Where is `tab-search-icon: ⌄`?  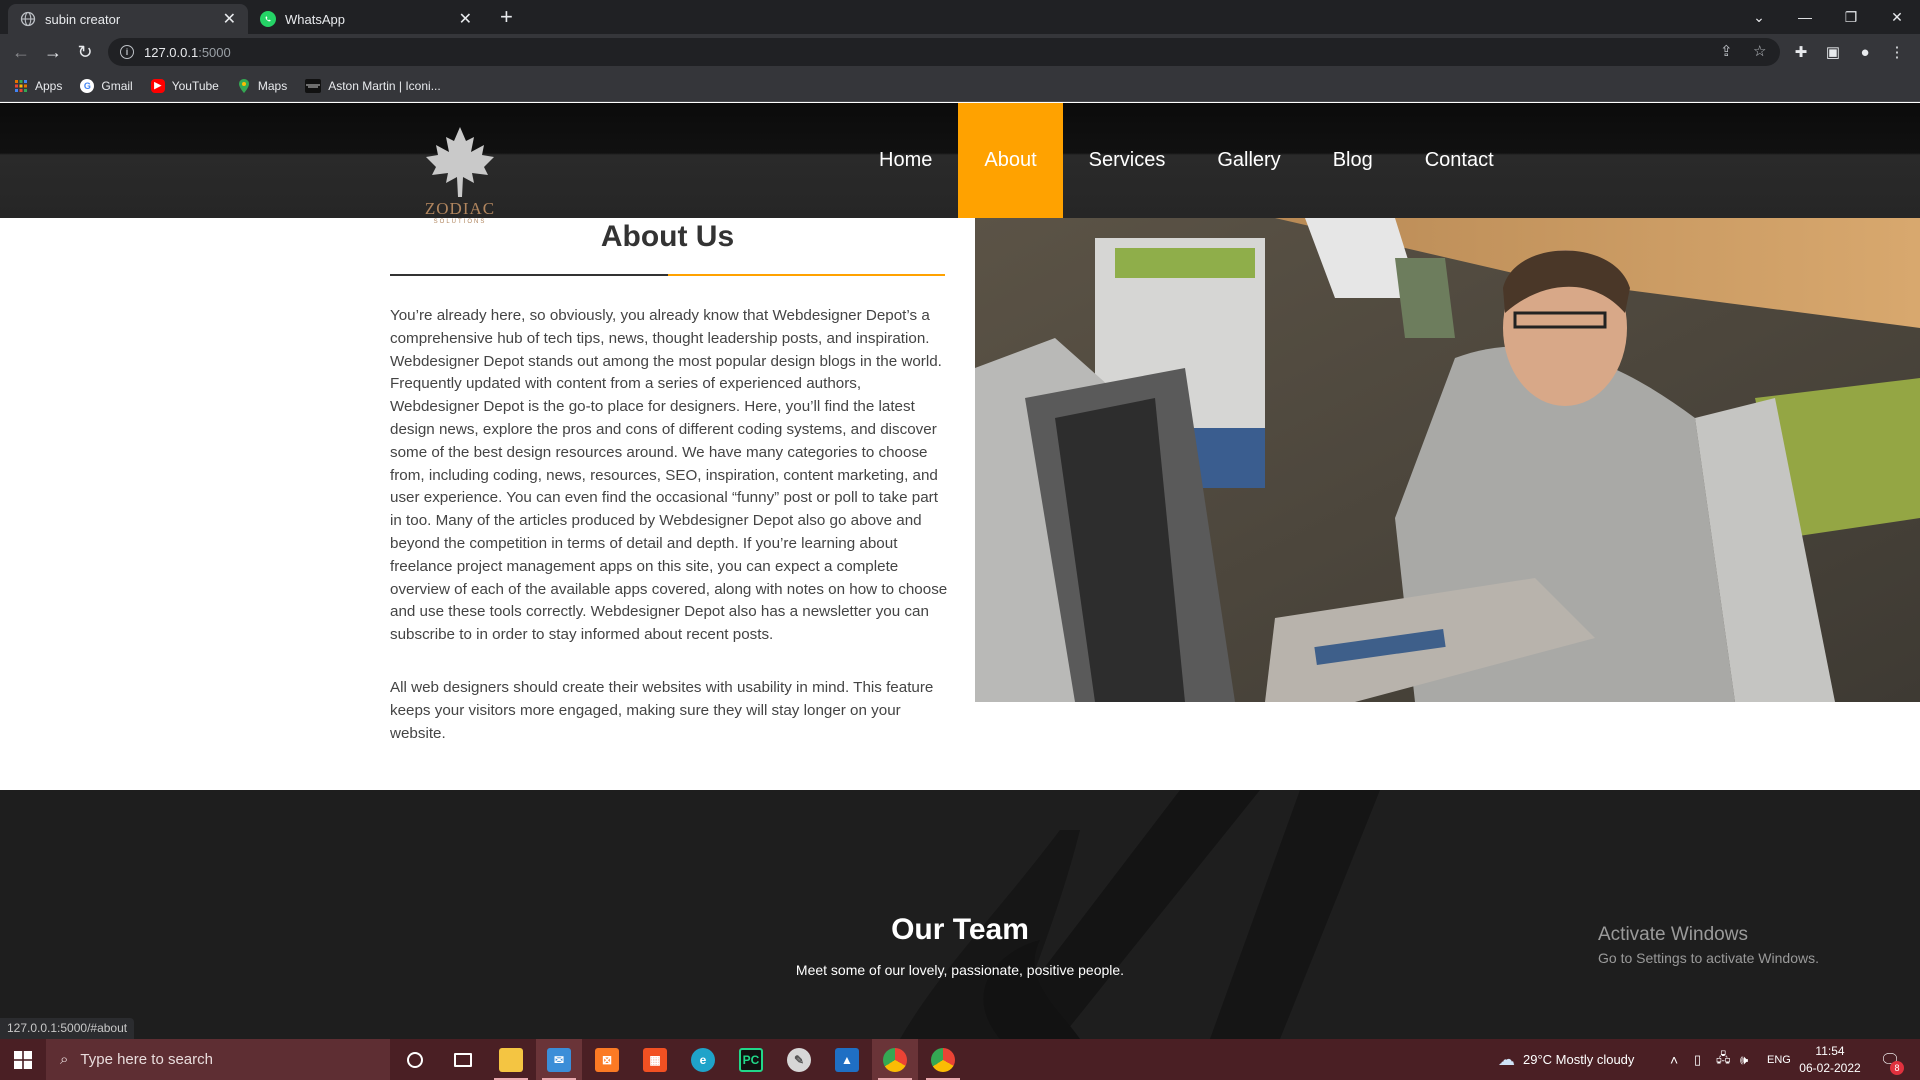
tab-search-icon: ⌄ is located at coordinates (1759, 17).